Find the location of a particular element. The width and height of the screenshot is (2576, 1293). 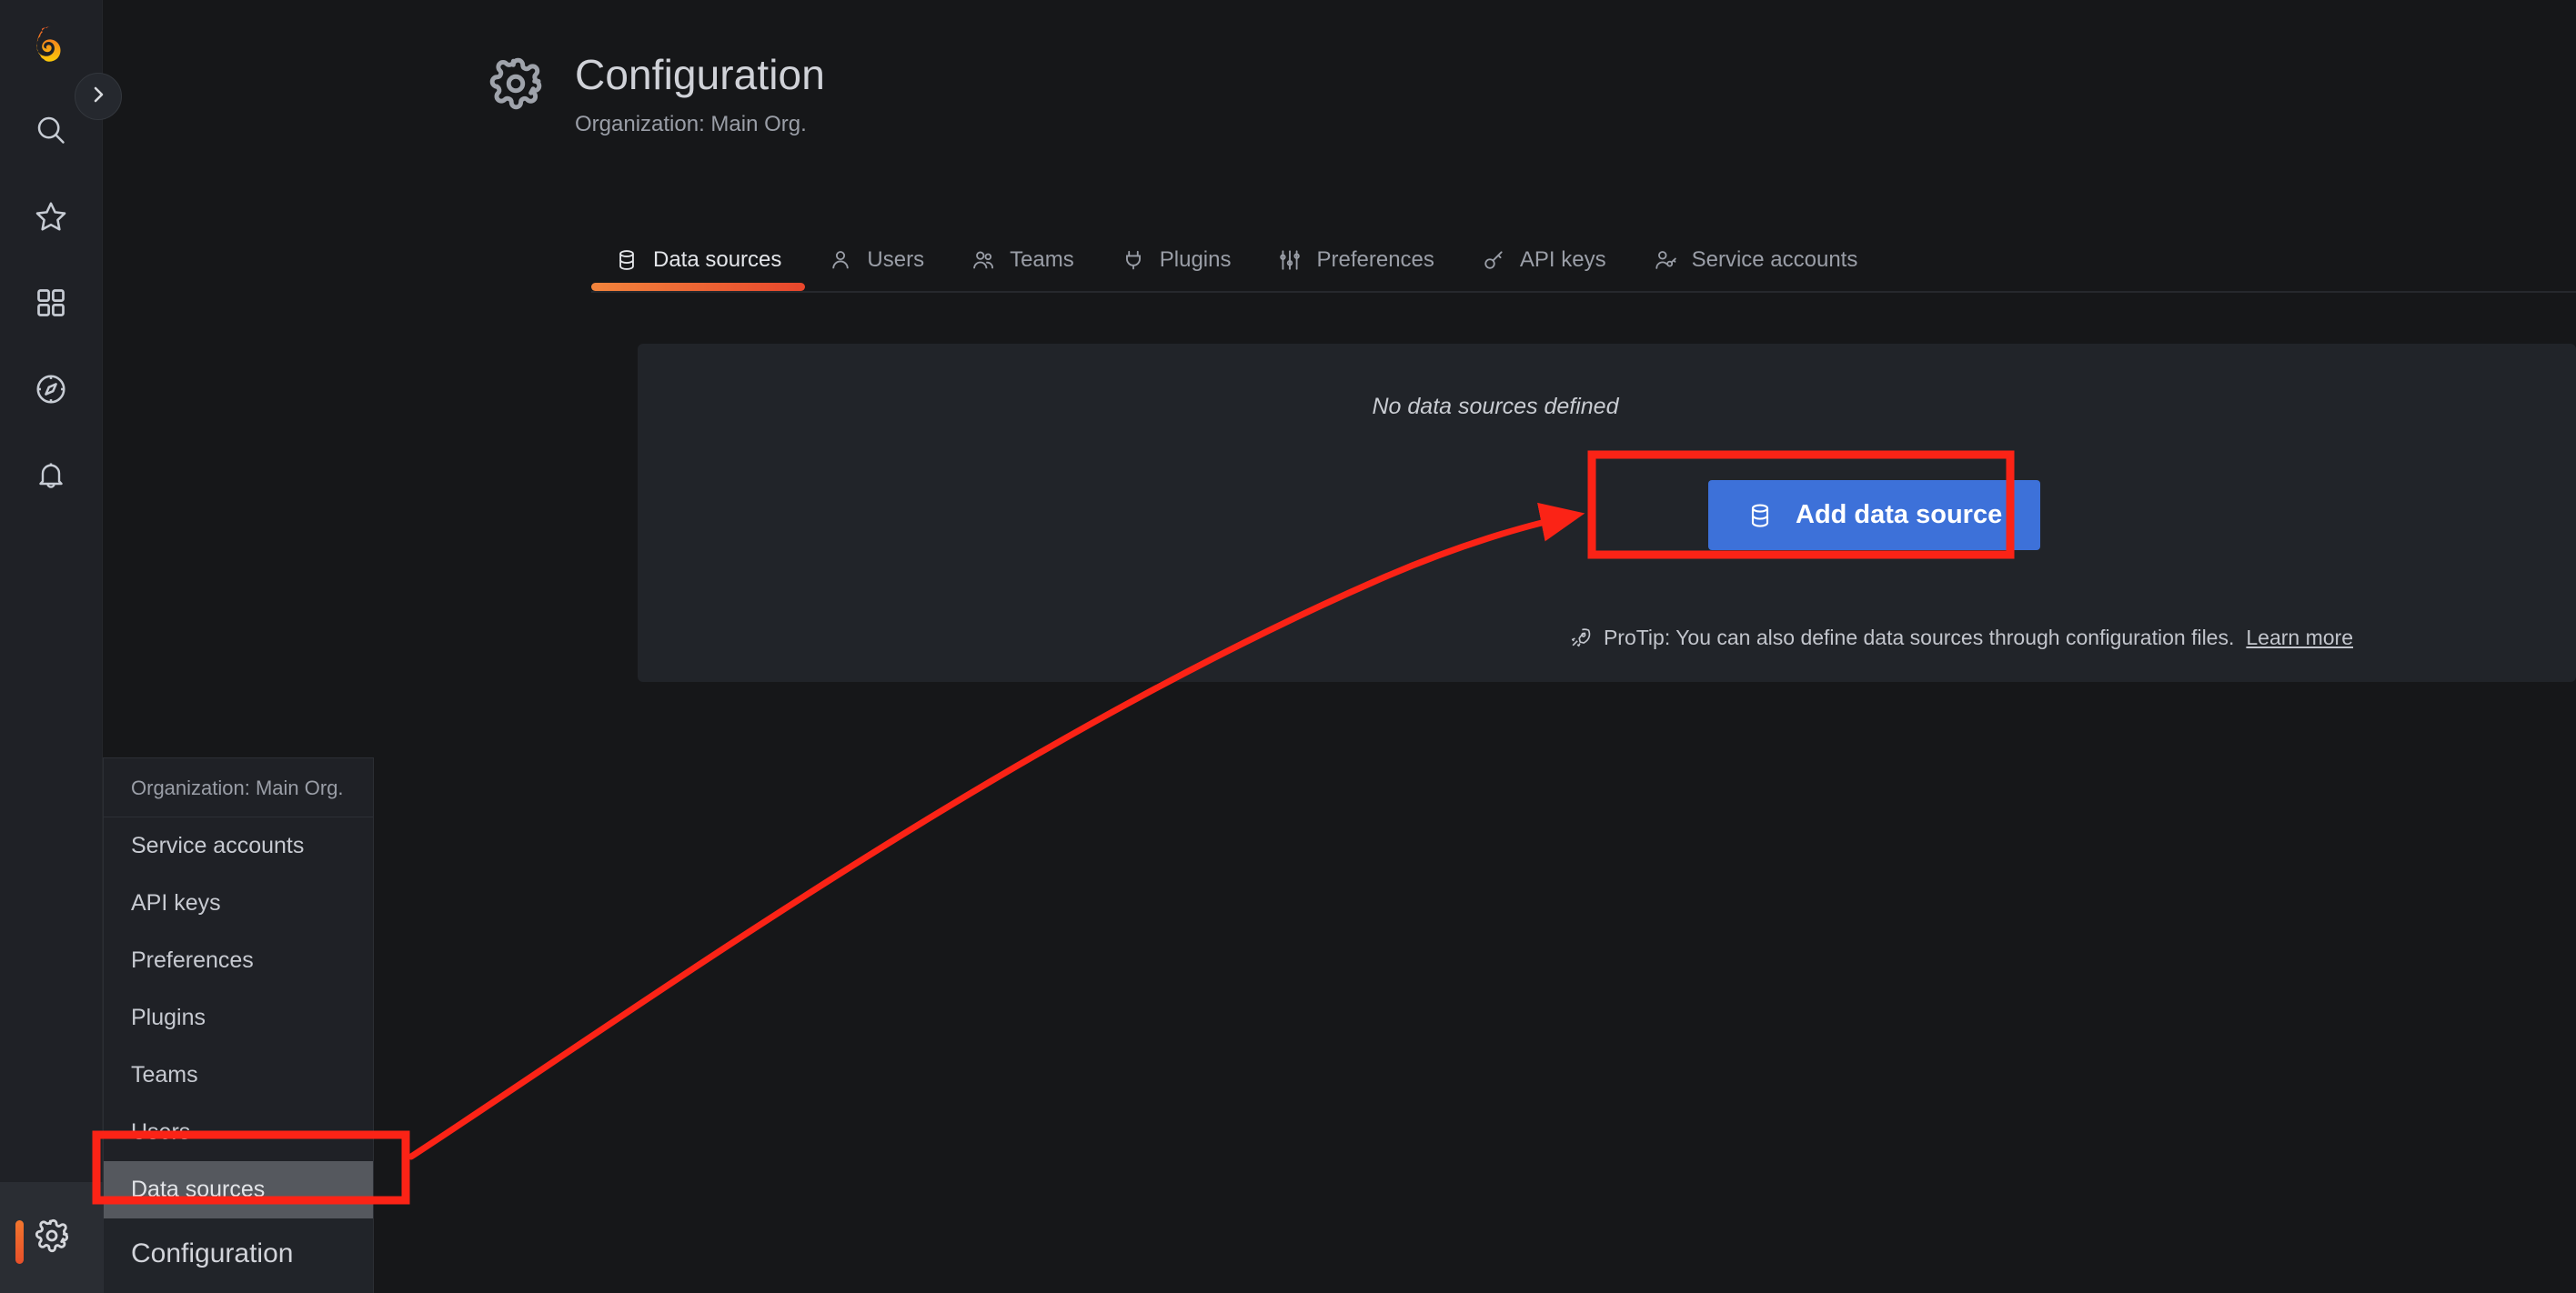

compass-icon is located at coordinates (51, 389).